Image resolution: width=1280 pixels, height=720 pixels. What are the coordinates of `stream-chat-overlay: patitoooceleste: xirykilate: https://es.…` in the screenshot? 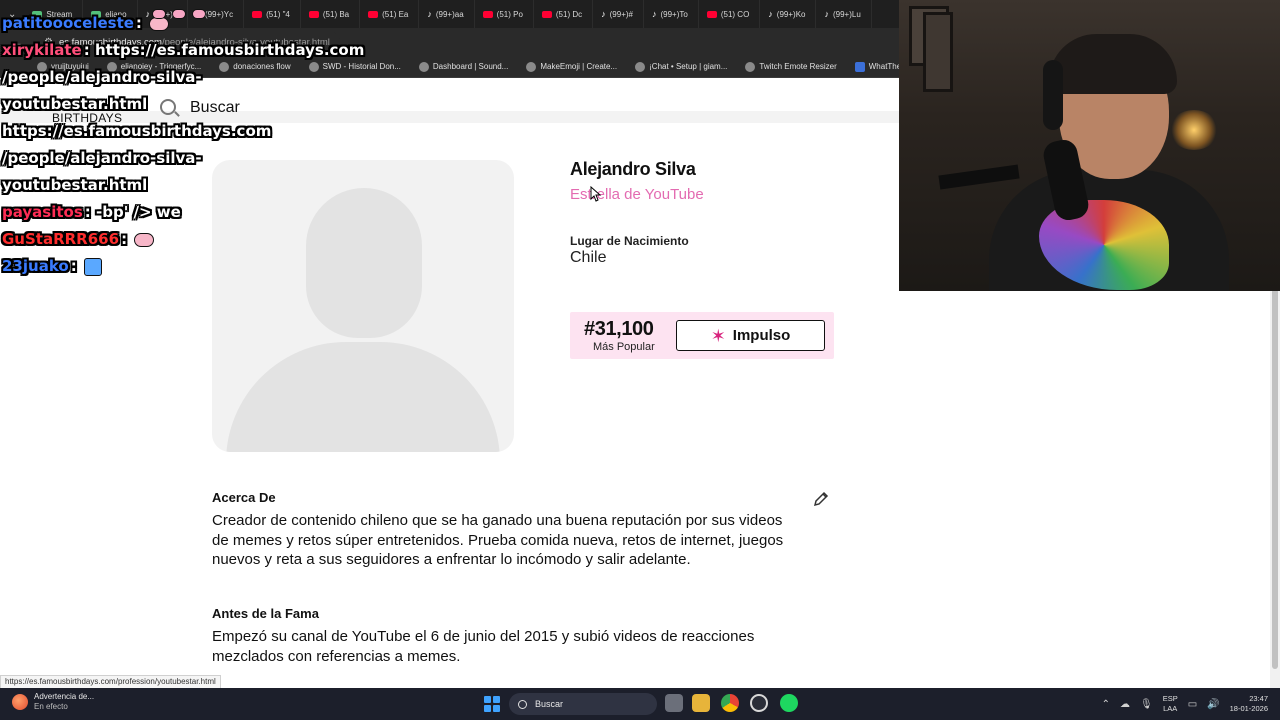 It's located at (183, 144).